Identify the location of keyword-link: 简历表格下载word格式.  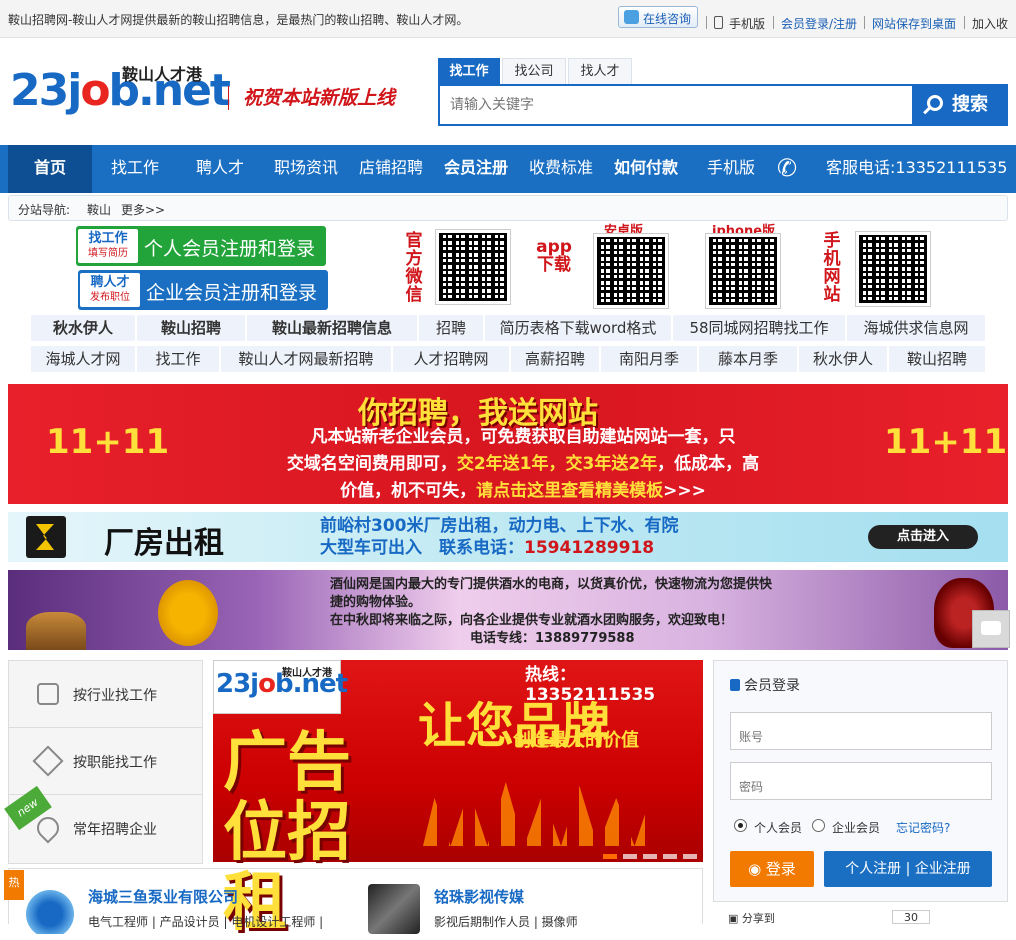
(578, 328).